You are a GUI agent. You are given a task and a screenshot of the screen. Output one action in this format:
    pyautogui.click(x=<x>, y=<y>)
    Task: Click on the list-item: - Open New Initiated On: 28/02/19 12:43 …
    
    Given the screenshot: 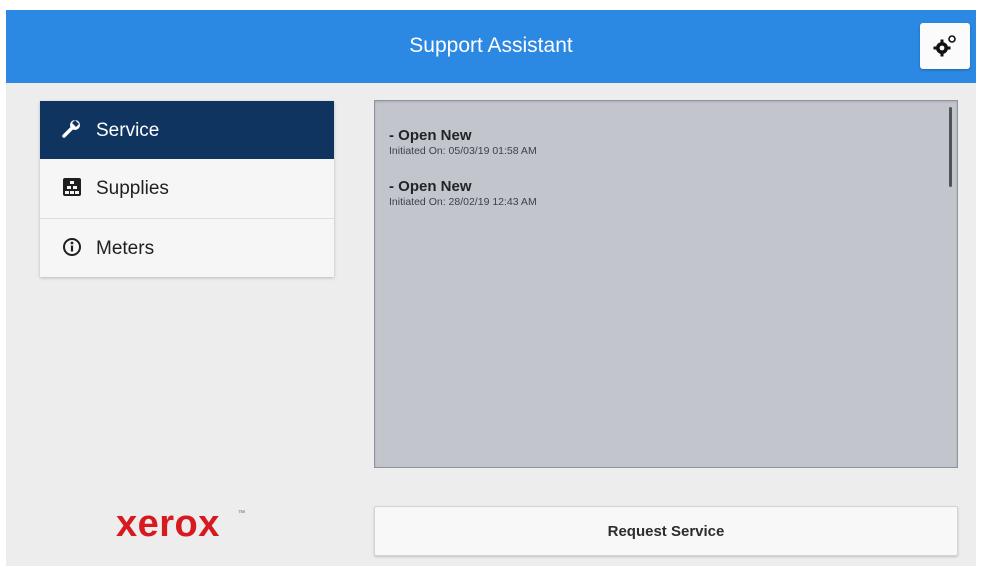 What is the action you would take?
    pyautogui.click(x=463, y=193)
    